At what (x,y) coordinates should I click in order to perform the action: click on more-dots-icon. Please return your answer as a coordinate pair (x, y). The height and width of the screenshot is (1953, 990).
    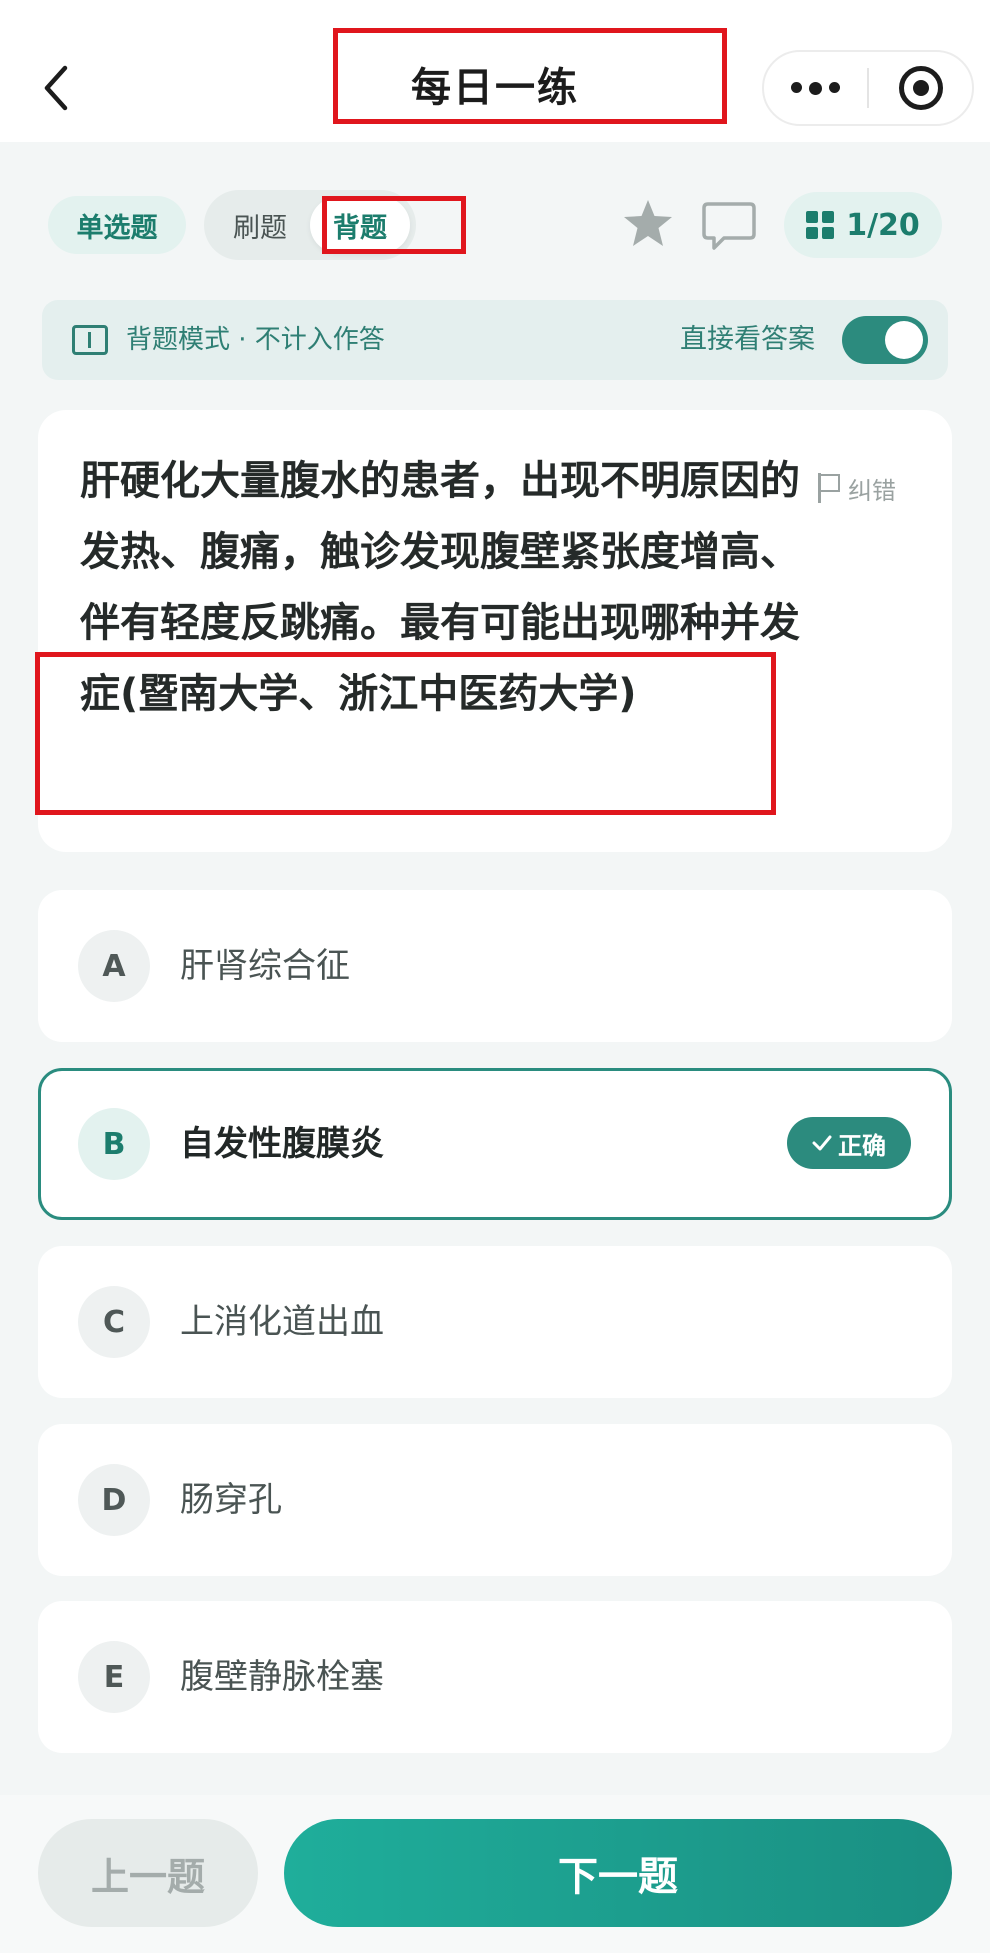
    Looking at the image, I should click on (815, 88).